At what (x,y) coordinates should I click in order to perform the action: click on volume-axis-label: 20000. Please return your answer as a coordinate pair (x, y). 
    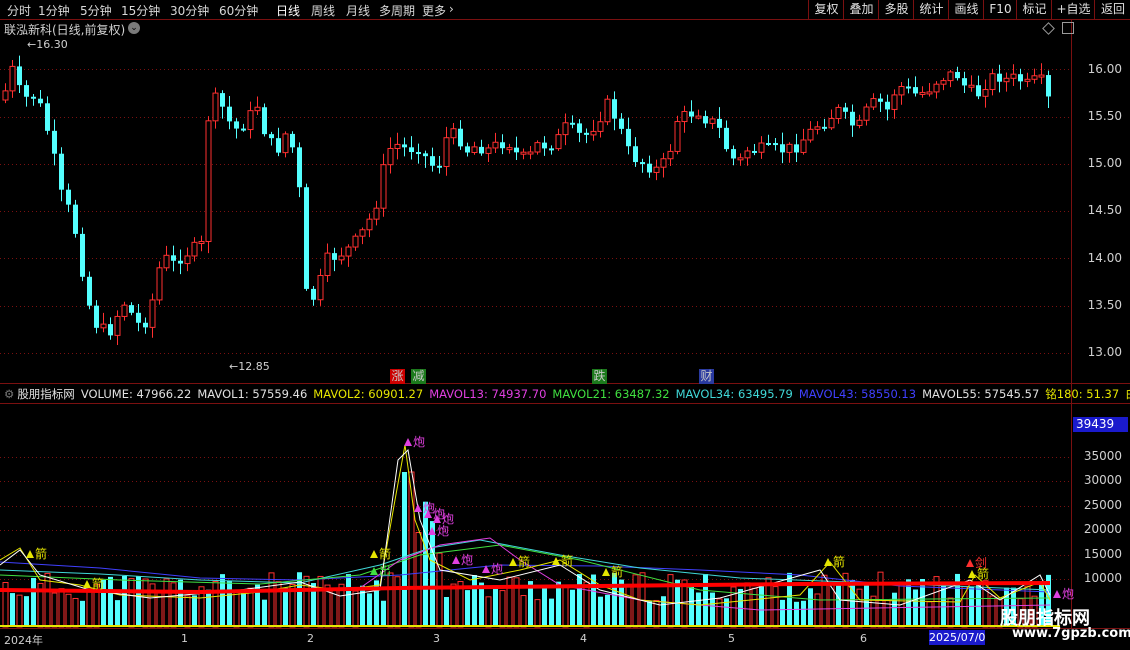
    Looking at the image, I should click on (1102, 529).